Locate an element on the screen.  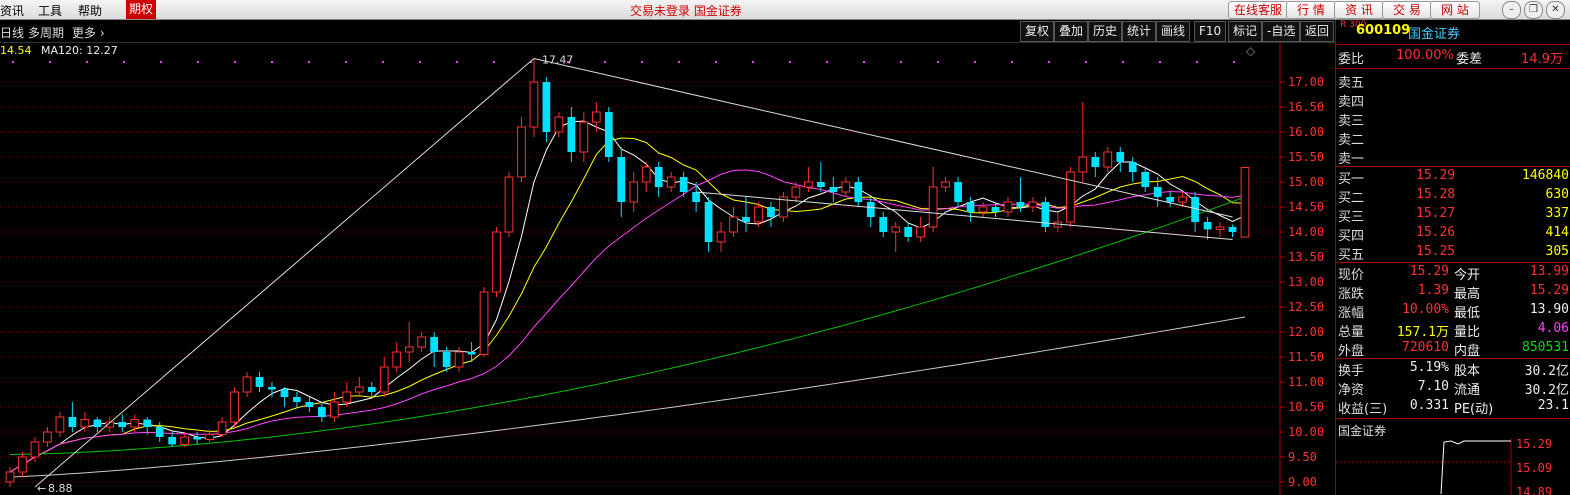
menu-news: 资讯 is located at coordinates (12, 10).